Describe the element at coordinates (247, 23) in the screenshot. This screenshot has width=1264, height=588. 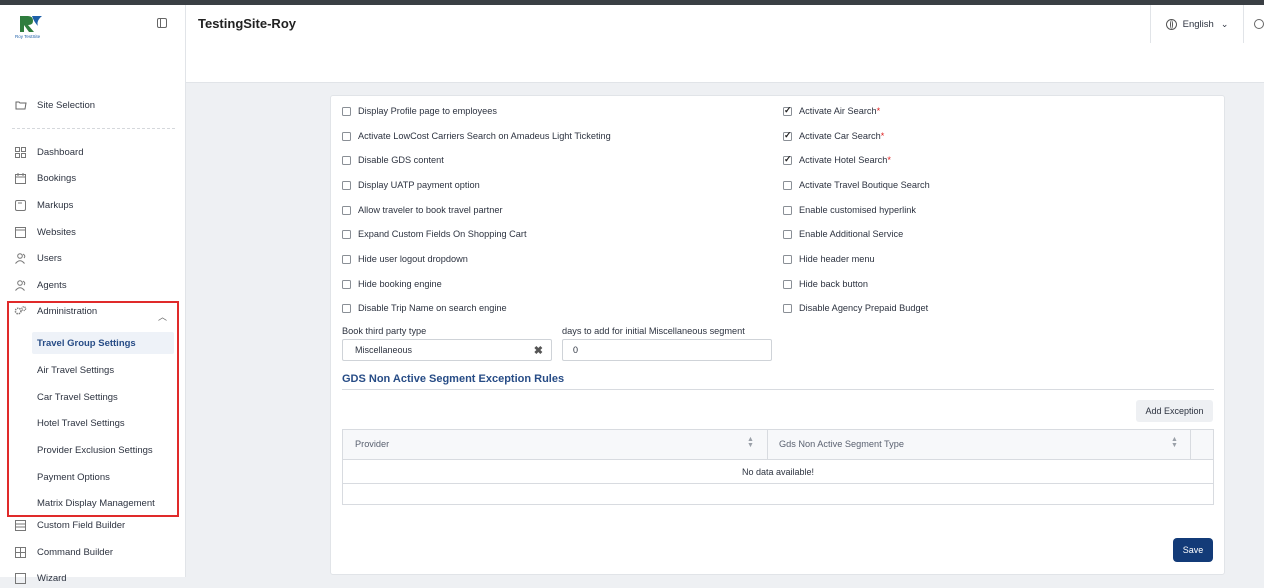
I see `page-title: TestingSite-Roy` at that location.